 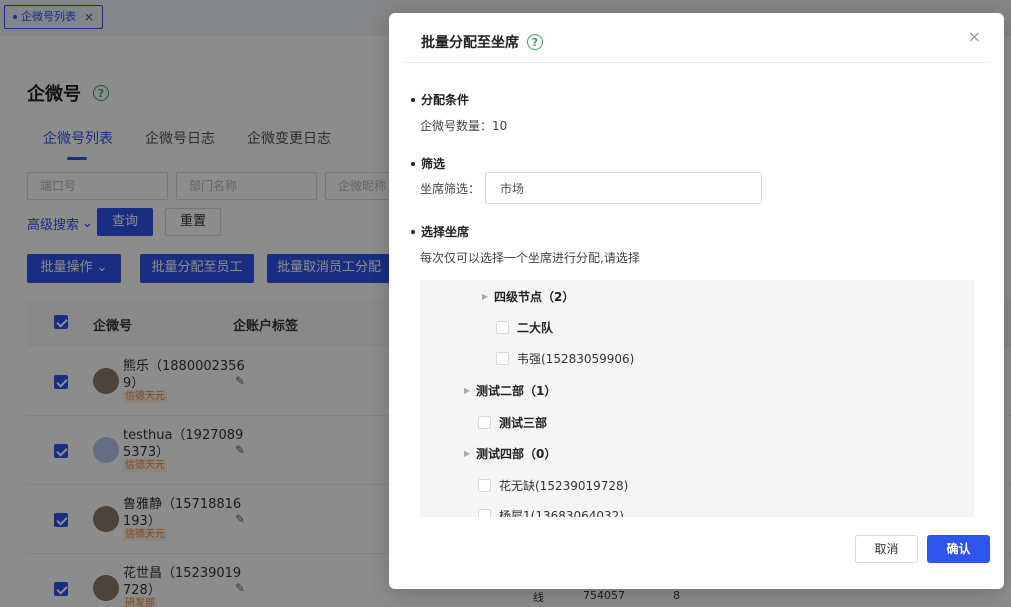 What do you see at coordinates (523, 423) in the screenshot?
I see `tree-node-label: 测试三部` at bounding box center [523, 423].